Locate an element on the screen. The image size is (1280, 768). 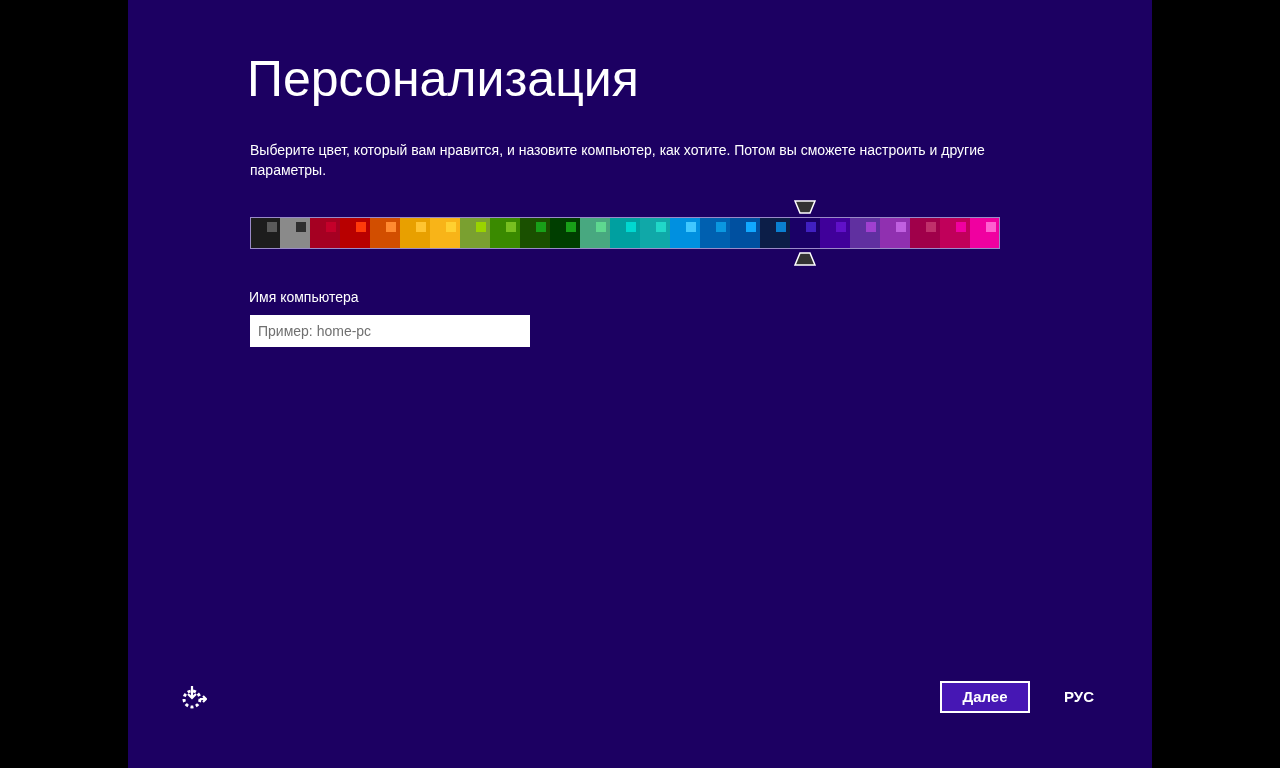
next-button: Далее is located at coordinates (985, 697).